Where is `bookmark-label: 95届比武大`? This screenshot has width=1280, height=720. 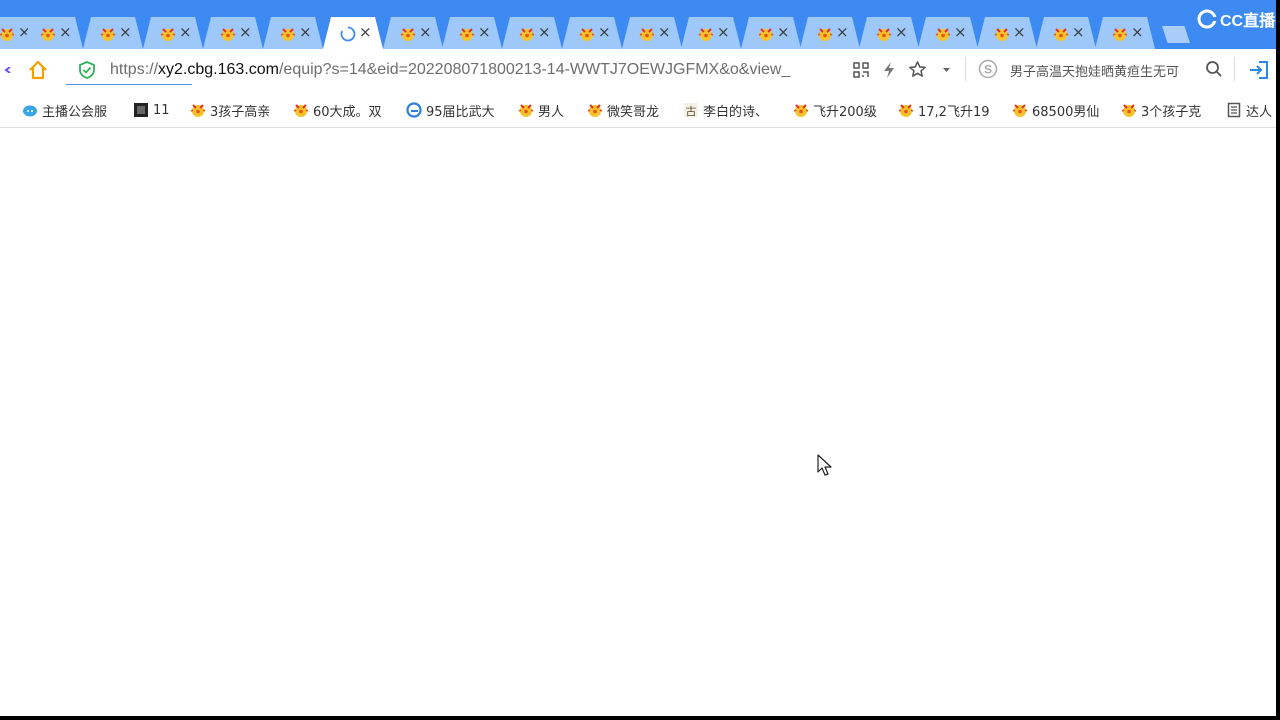 bookmark-label: 95届比武大 is located at coordinates (460, 112).